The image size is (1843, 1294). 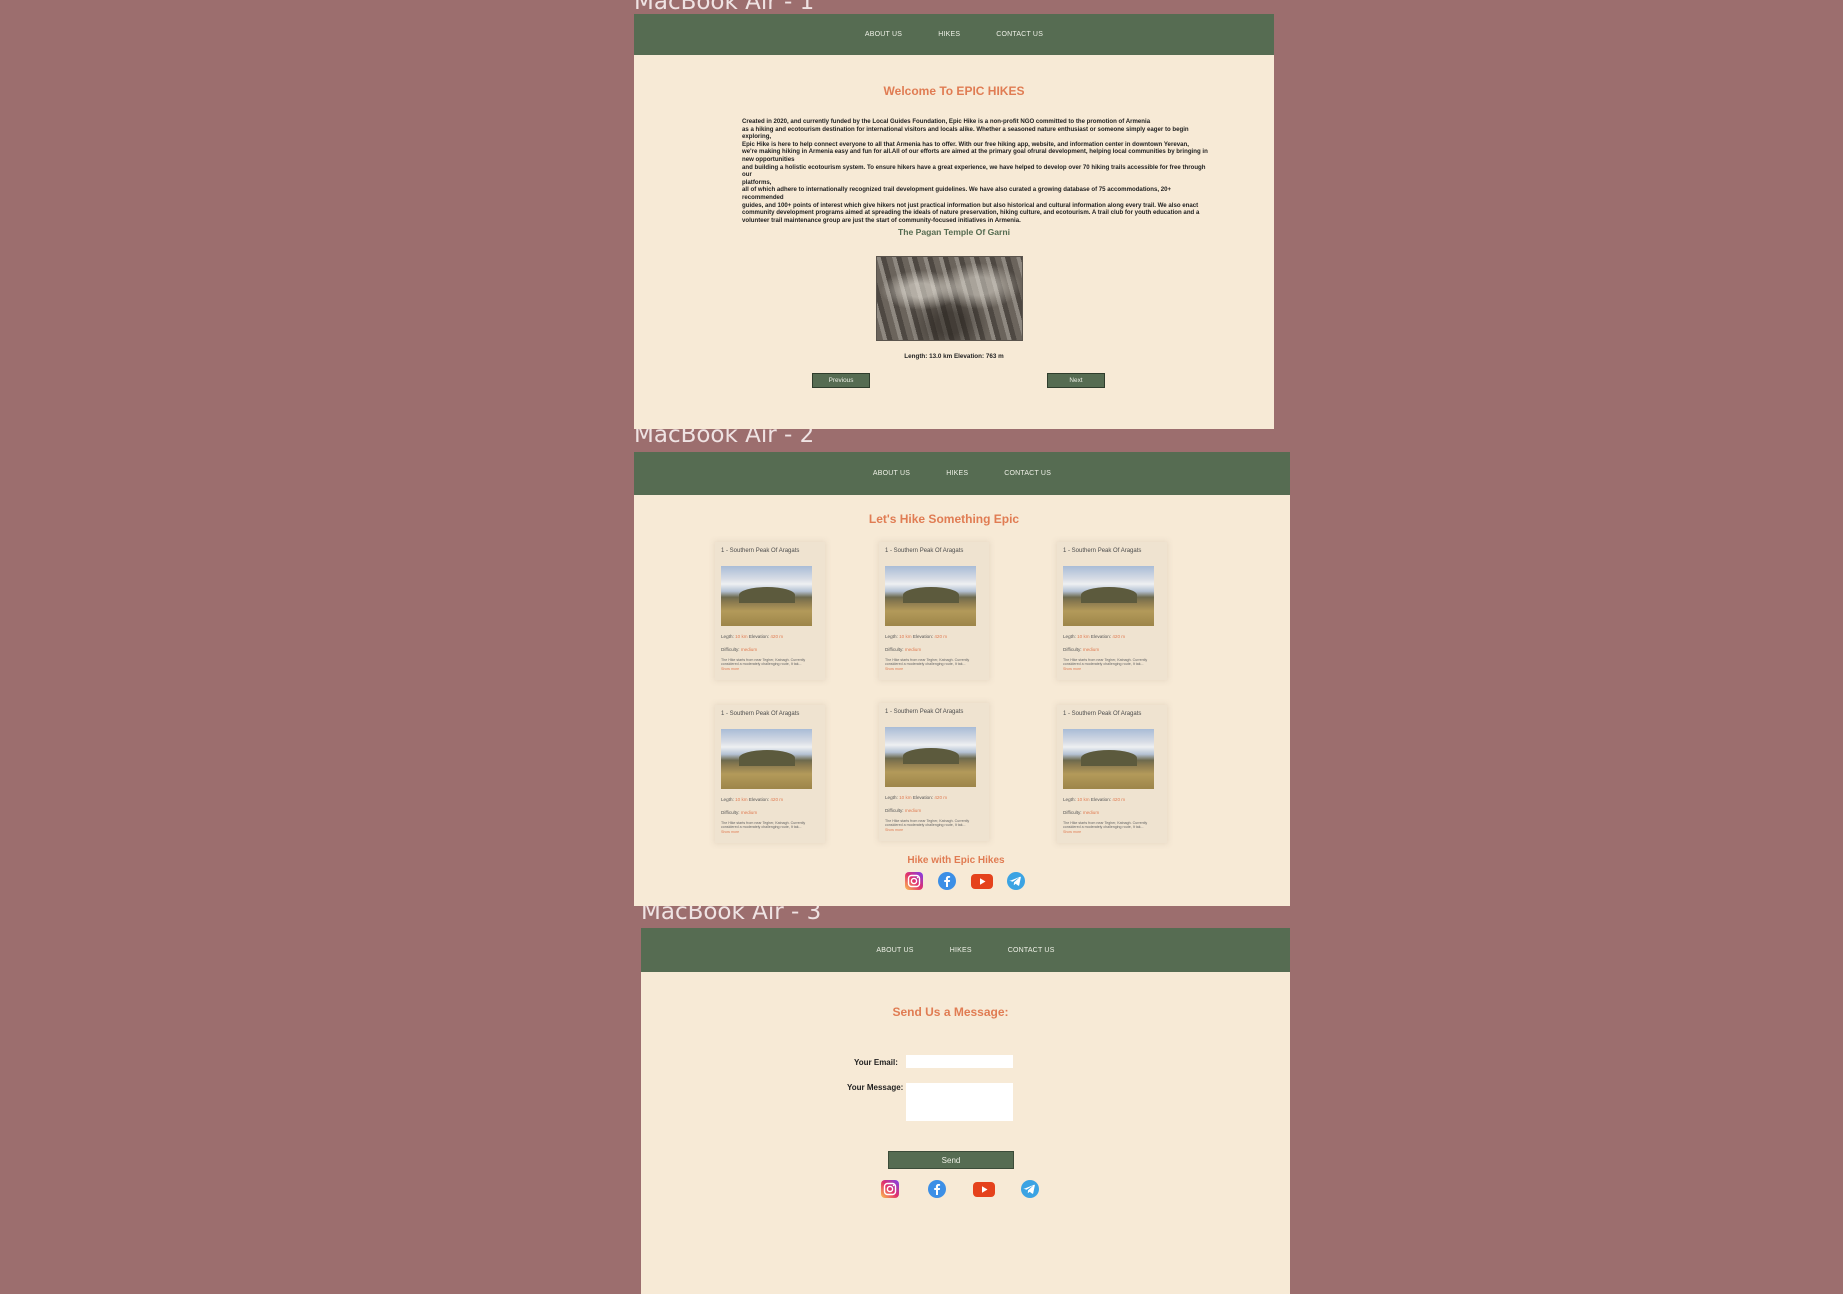 I want to click on email-field, so click(x=959, y=1061).